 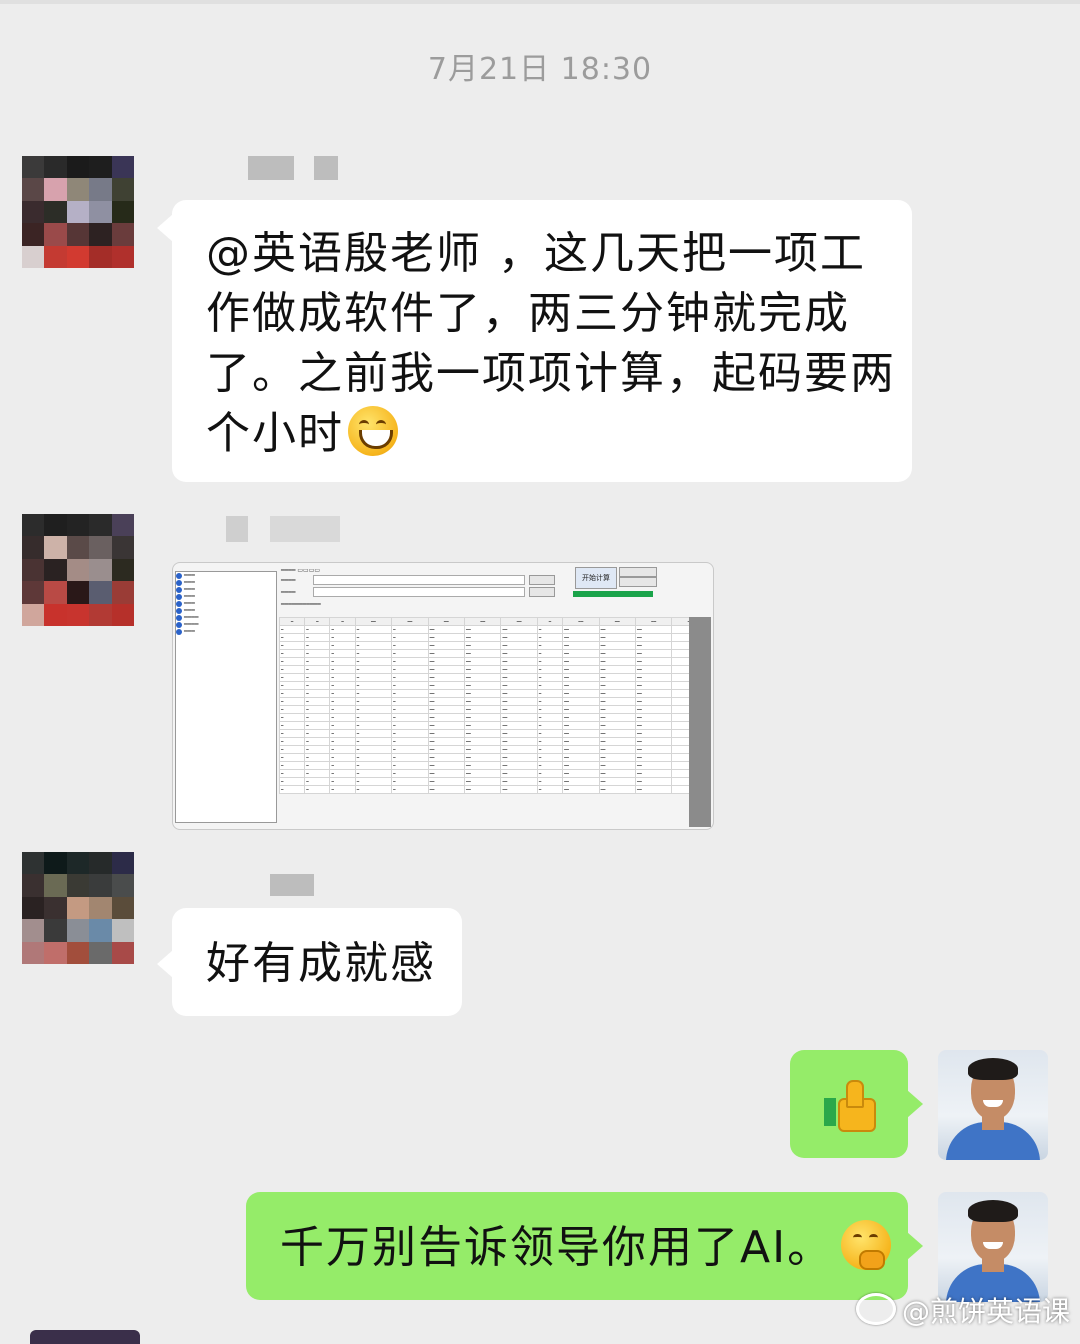 What do you see at coordinates (226, 697) in the screenshot?
I see `software-tree-panel: ━━━ ━━━ ━━━ ━━━ ━━━ ━━━ ━━━━ ━━━━ ━━━` at bounding box center [226, 697].